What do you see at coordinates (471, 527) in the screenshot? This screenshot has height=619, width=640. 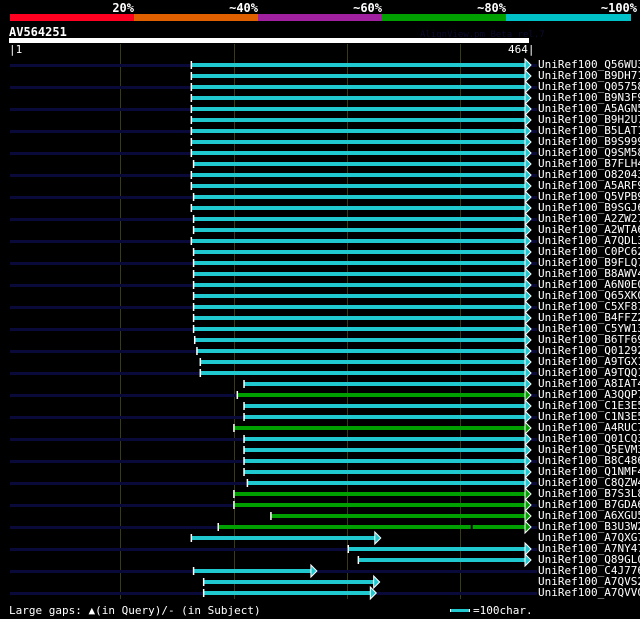 I see `subject-gap` at bounding box center [471, 527].